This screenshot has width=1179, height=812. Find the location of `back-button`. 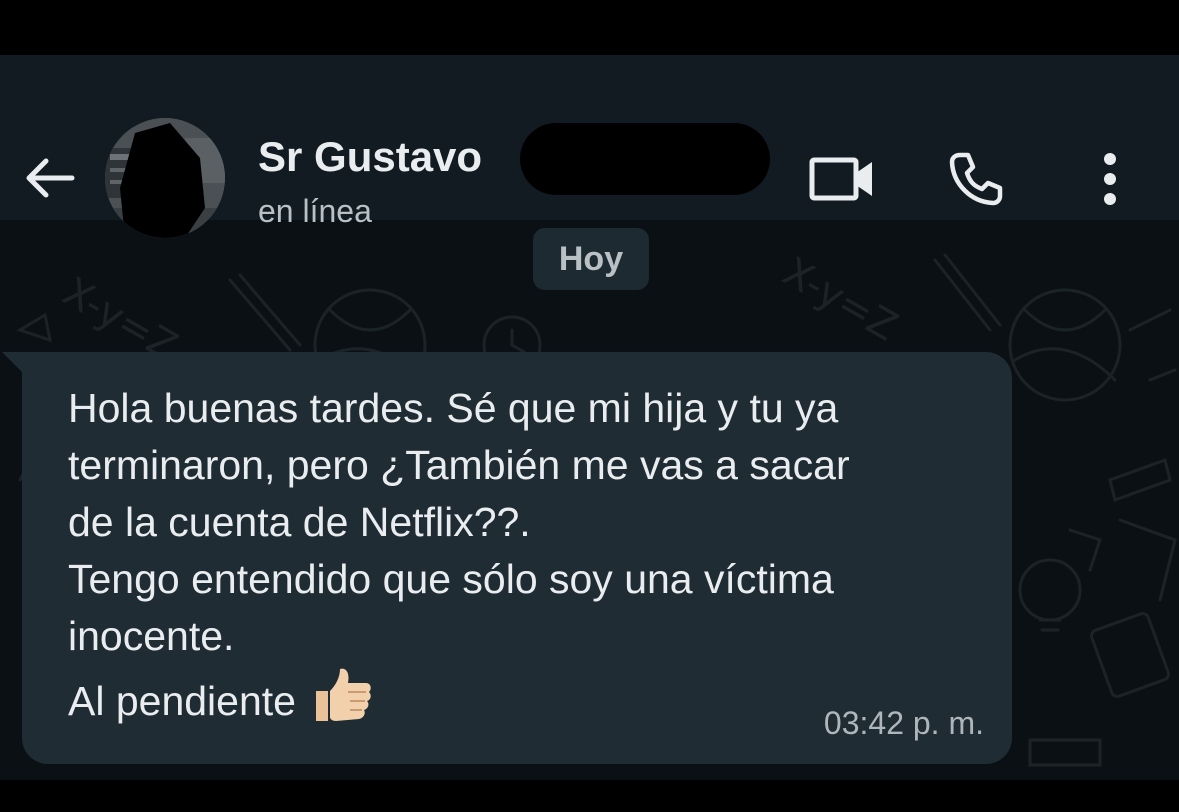

back-button is located at coordinates (50, 178).